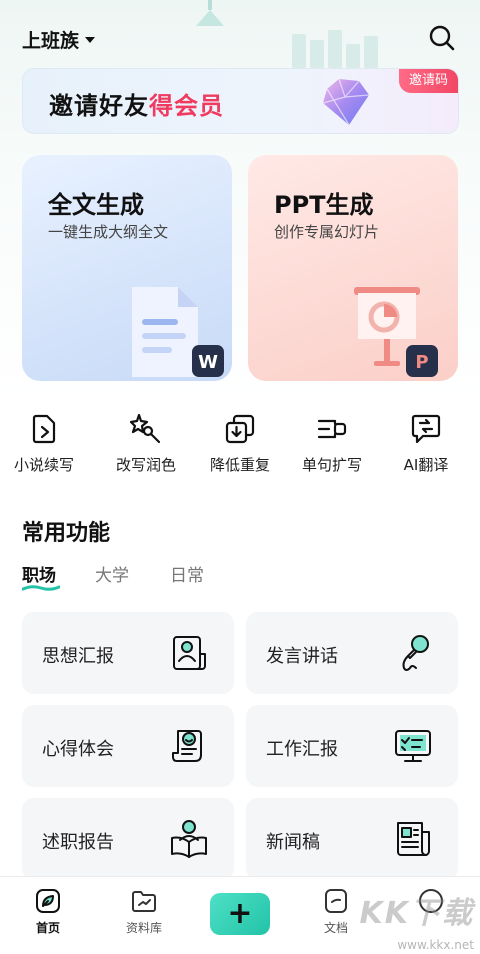 This screenshot has width=480, height=954. I want to click on tab-daily: 日常, so click(187, 573).